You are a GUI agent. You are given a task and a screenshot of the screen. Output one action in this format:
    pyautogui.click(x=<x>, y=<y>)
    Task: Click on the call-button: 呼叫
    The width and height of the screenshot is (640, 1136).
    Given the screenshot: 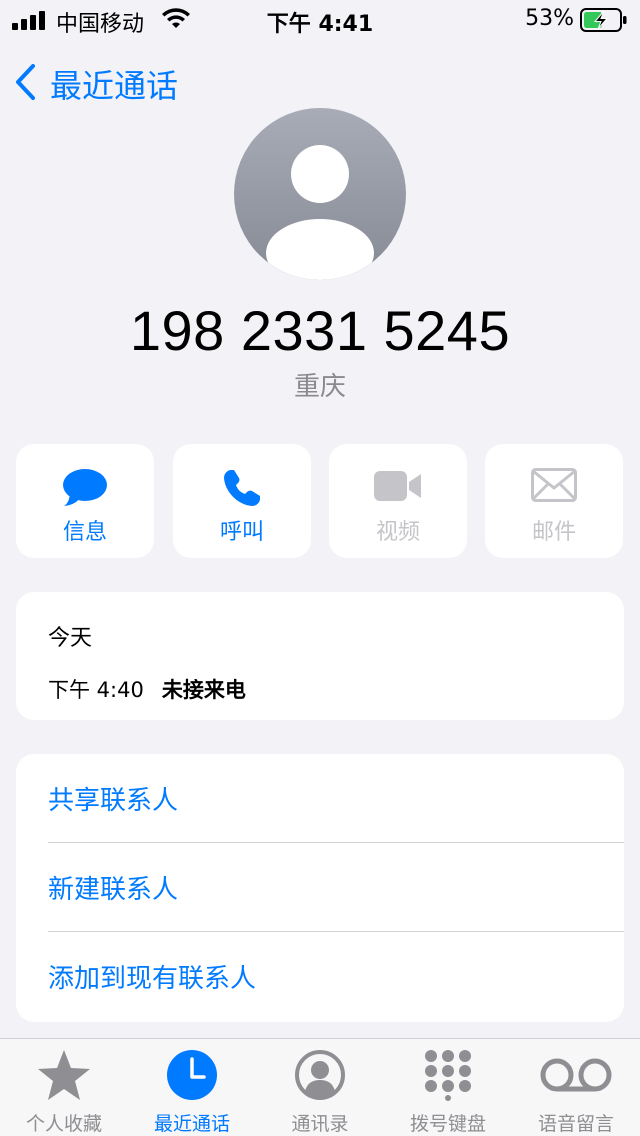 What is the action you would take?
    pyautogui.click(x=242, y=501)
    